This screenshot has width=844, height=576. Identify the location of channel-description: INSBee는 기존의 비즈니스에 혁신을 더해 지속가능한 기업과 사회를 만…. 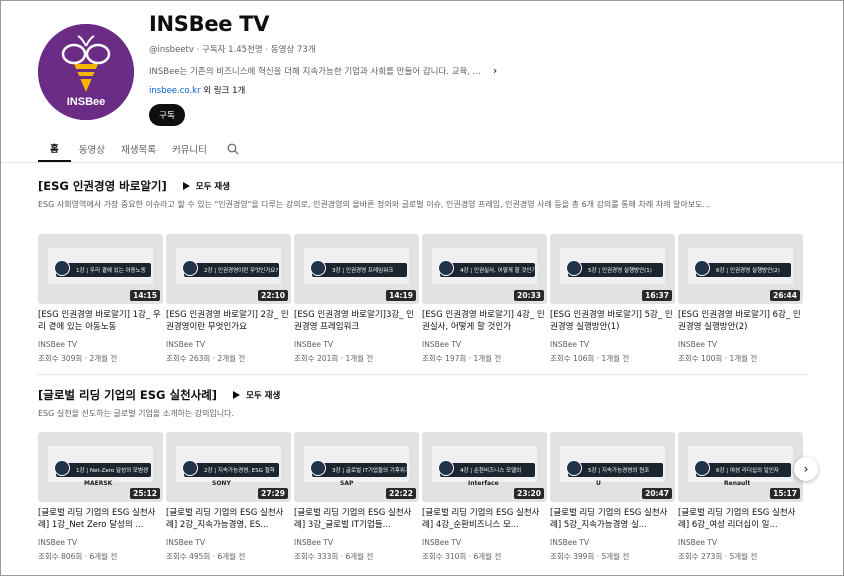
(323, 70).